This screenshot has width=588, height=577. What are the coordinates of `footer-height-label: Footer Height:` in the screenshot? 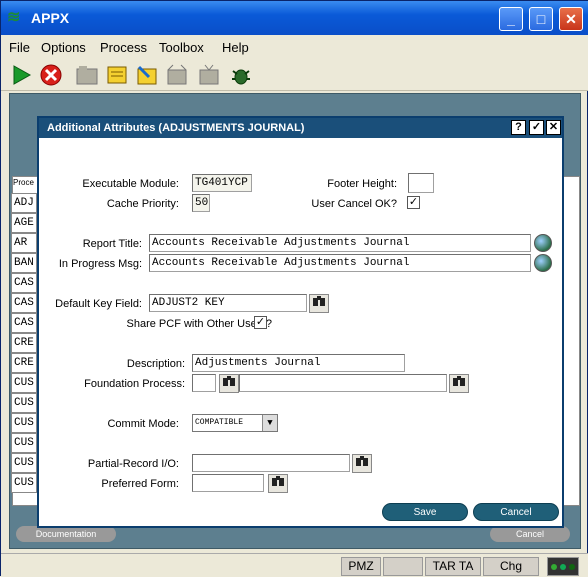 It's located at (362, 184).